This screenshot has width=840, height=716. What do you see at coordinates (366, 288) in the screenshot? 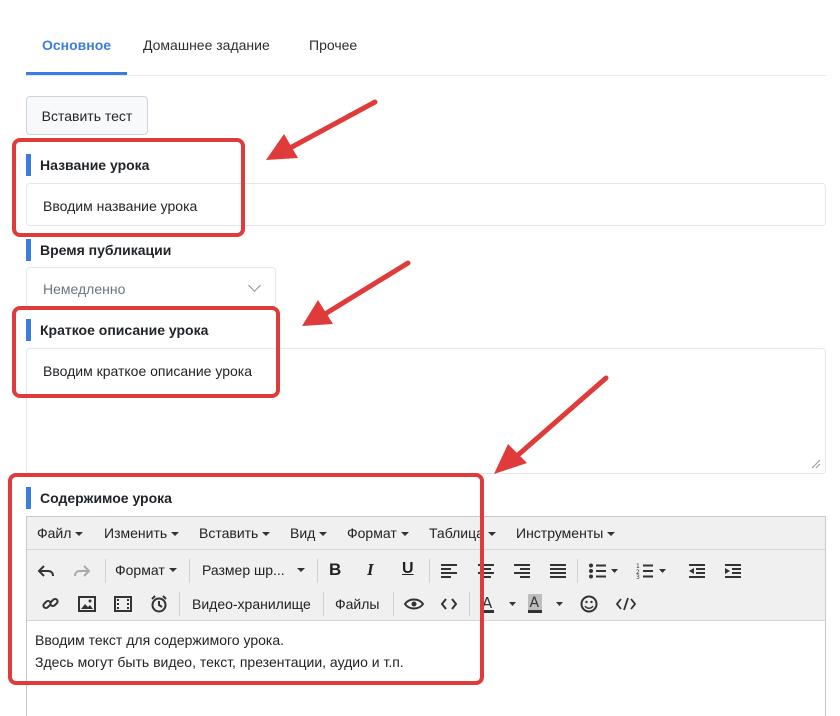
I see `arrow-short-description` at bounding box center [366, 288].